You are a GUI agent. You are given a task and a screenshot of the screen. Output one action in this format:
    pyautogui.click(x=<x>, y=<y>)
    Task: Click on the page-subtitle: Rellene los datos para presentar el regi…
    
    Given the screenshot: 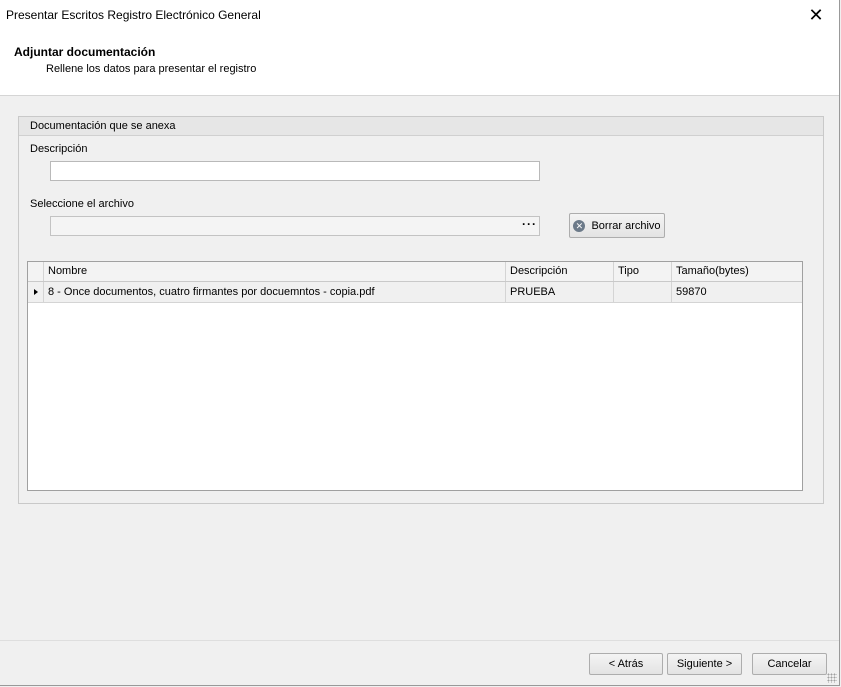 What is the action you would take?
    pyautogui.click(x=151, y=69)
    